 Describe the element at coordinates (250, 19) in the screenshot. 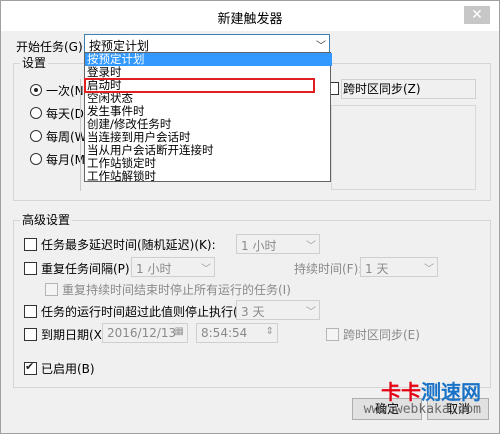

I see `window-title: 新建触发器` at that location.